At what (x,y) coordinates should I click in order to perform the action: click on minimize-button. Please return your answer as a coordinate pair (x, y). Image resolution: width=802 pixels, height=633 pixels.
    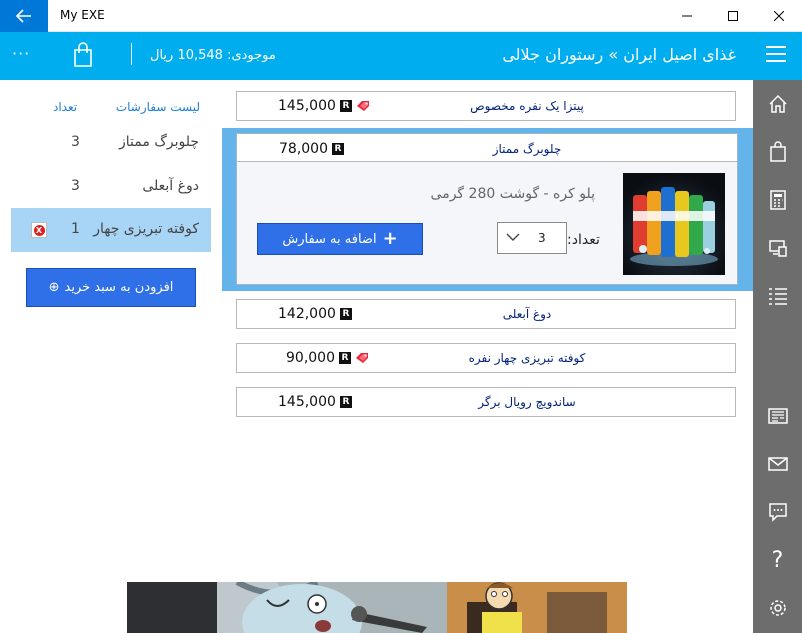
    Looking at the image, I should click on (687, 16).